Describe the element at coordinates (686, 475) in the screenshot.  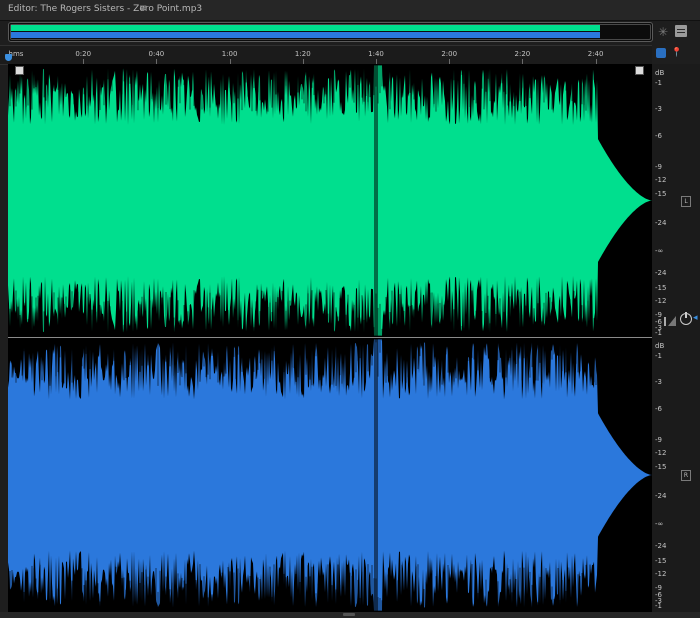
I see `channel-badge-right: R` at that location.